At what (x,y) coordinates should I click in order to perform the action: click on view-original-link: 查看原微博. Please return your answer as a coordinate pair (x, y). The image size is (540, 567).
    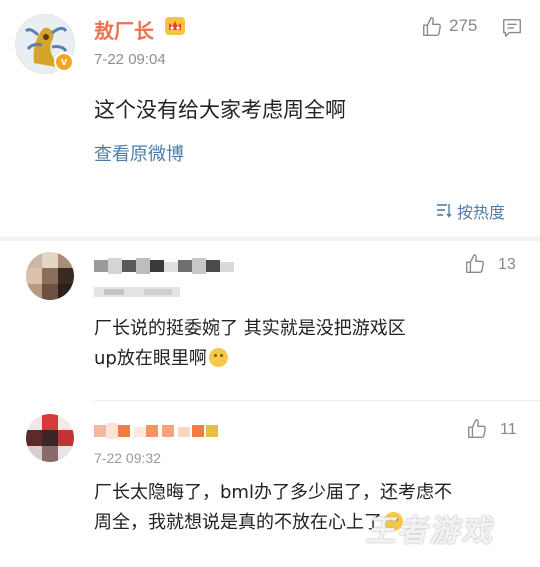
    Looking at the image, I should click on (139, 153).